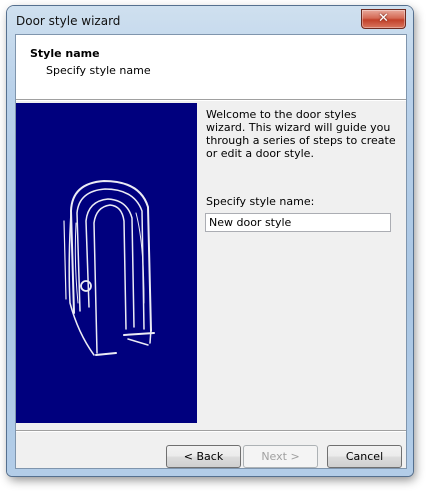 The image size is (428, 495). I want to click on back-button: < Back, so click(203, 456).